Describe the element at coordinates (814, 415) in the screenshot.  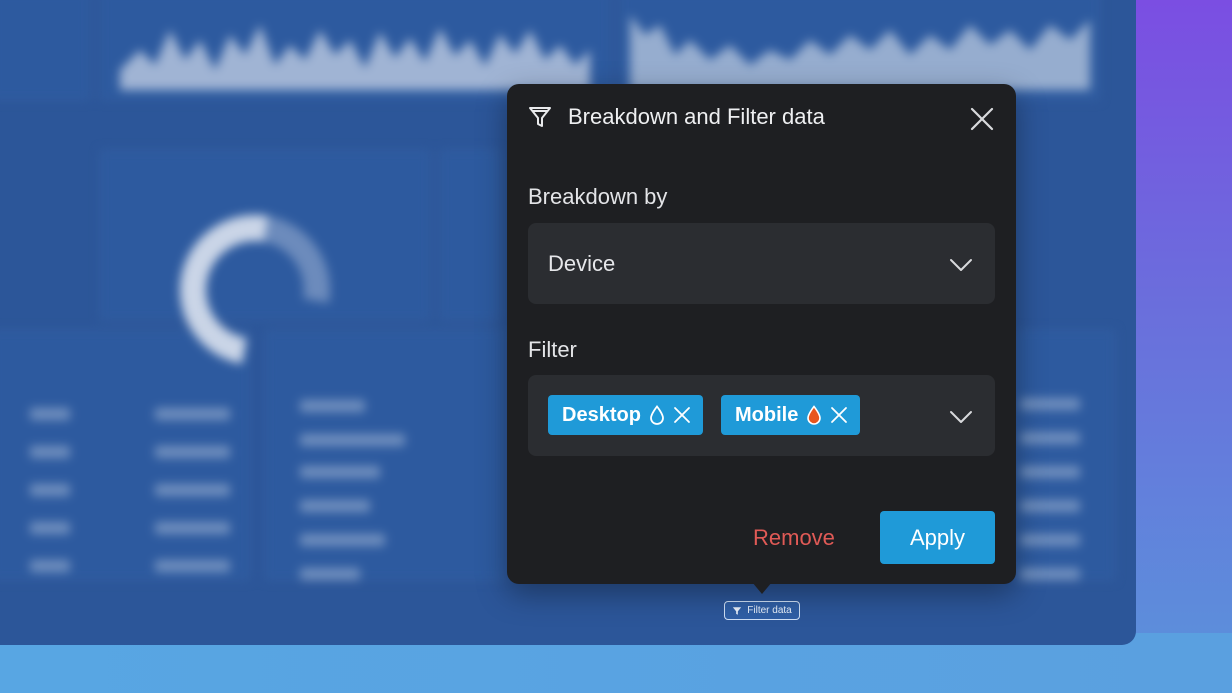
I see `drop-orange-icon` at that location.